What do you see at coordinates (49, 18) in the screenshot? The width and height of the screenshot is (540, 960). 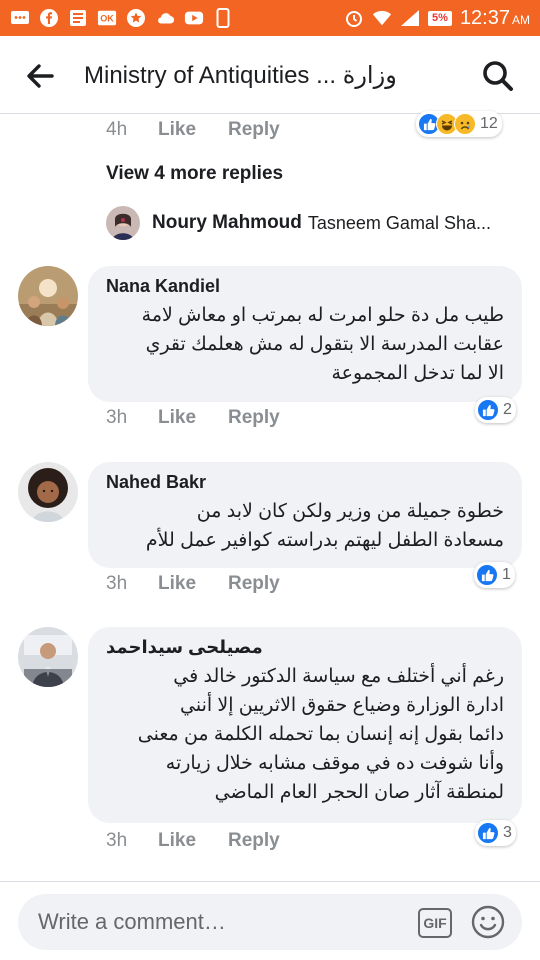 I see `facebook-icon` at bounding box center [49, 18].